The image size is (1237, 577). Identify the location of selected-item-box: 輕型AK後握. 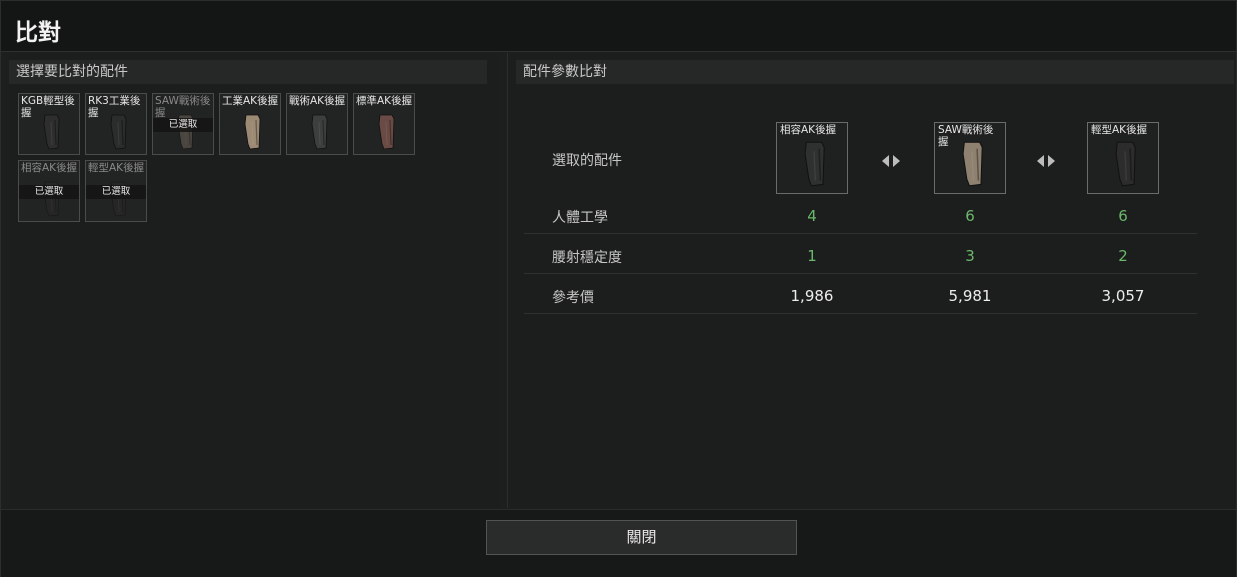
(1123, 158).